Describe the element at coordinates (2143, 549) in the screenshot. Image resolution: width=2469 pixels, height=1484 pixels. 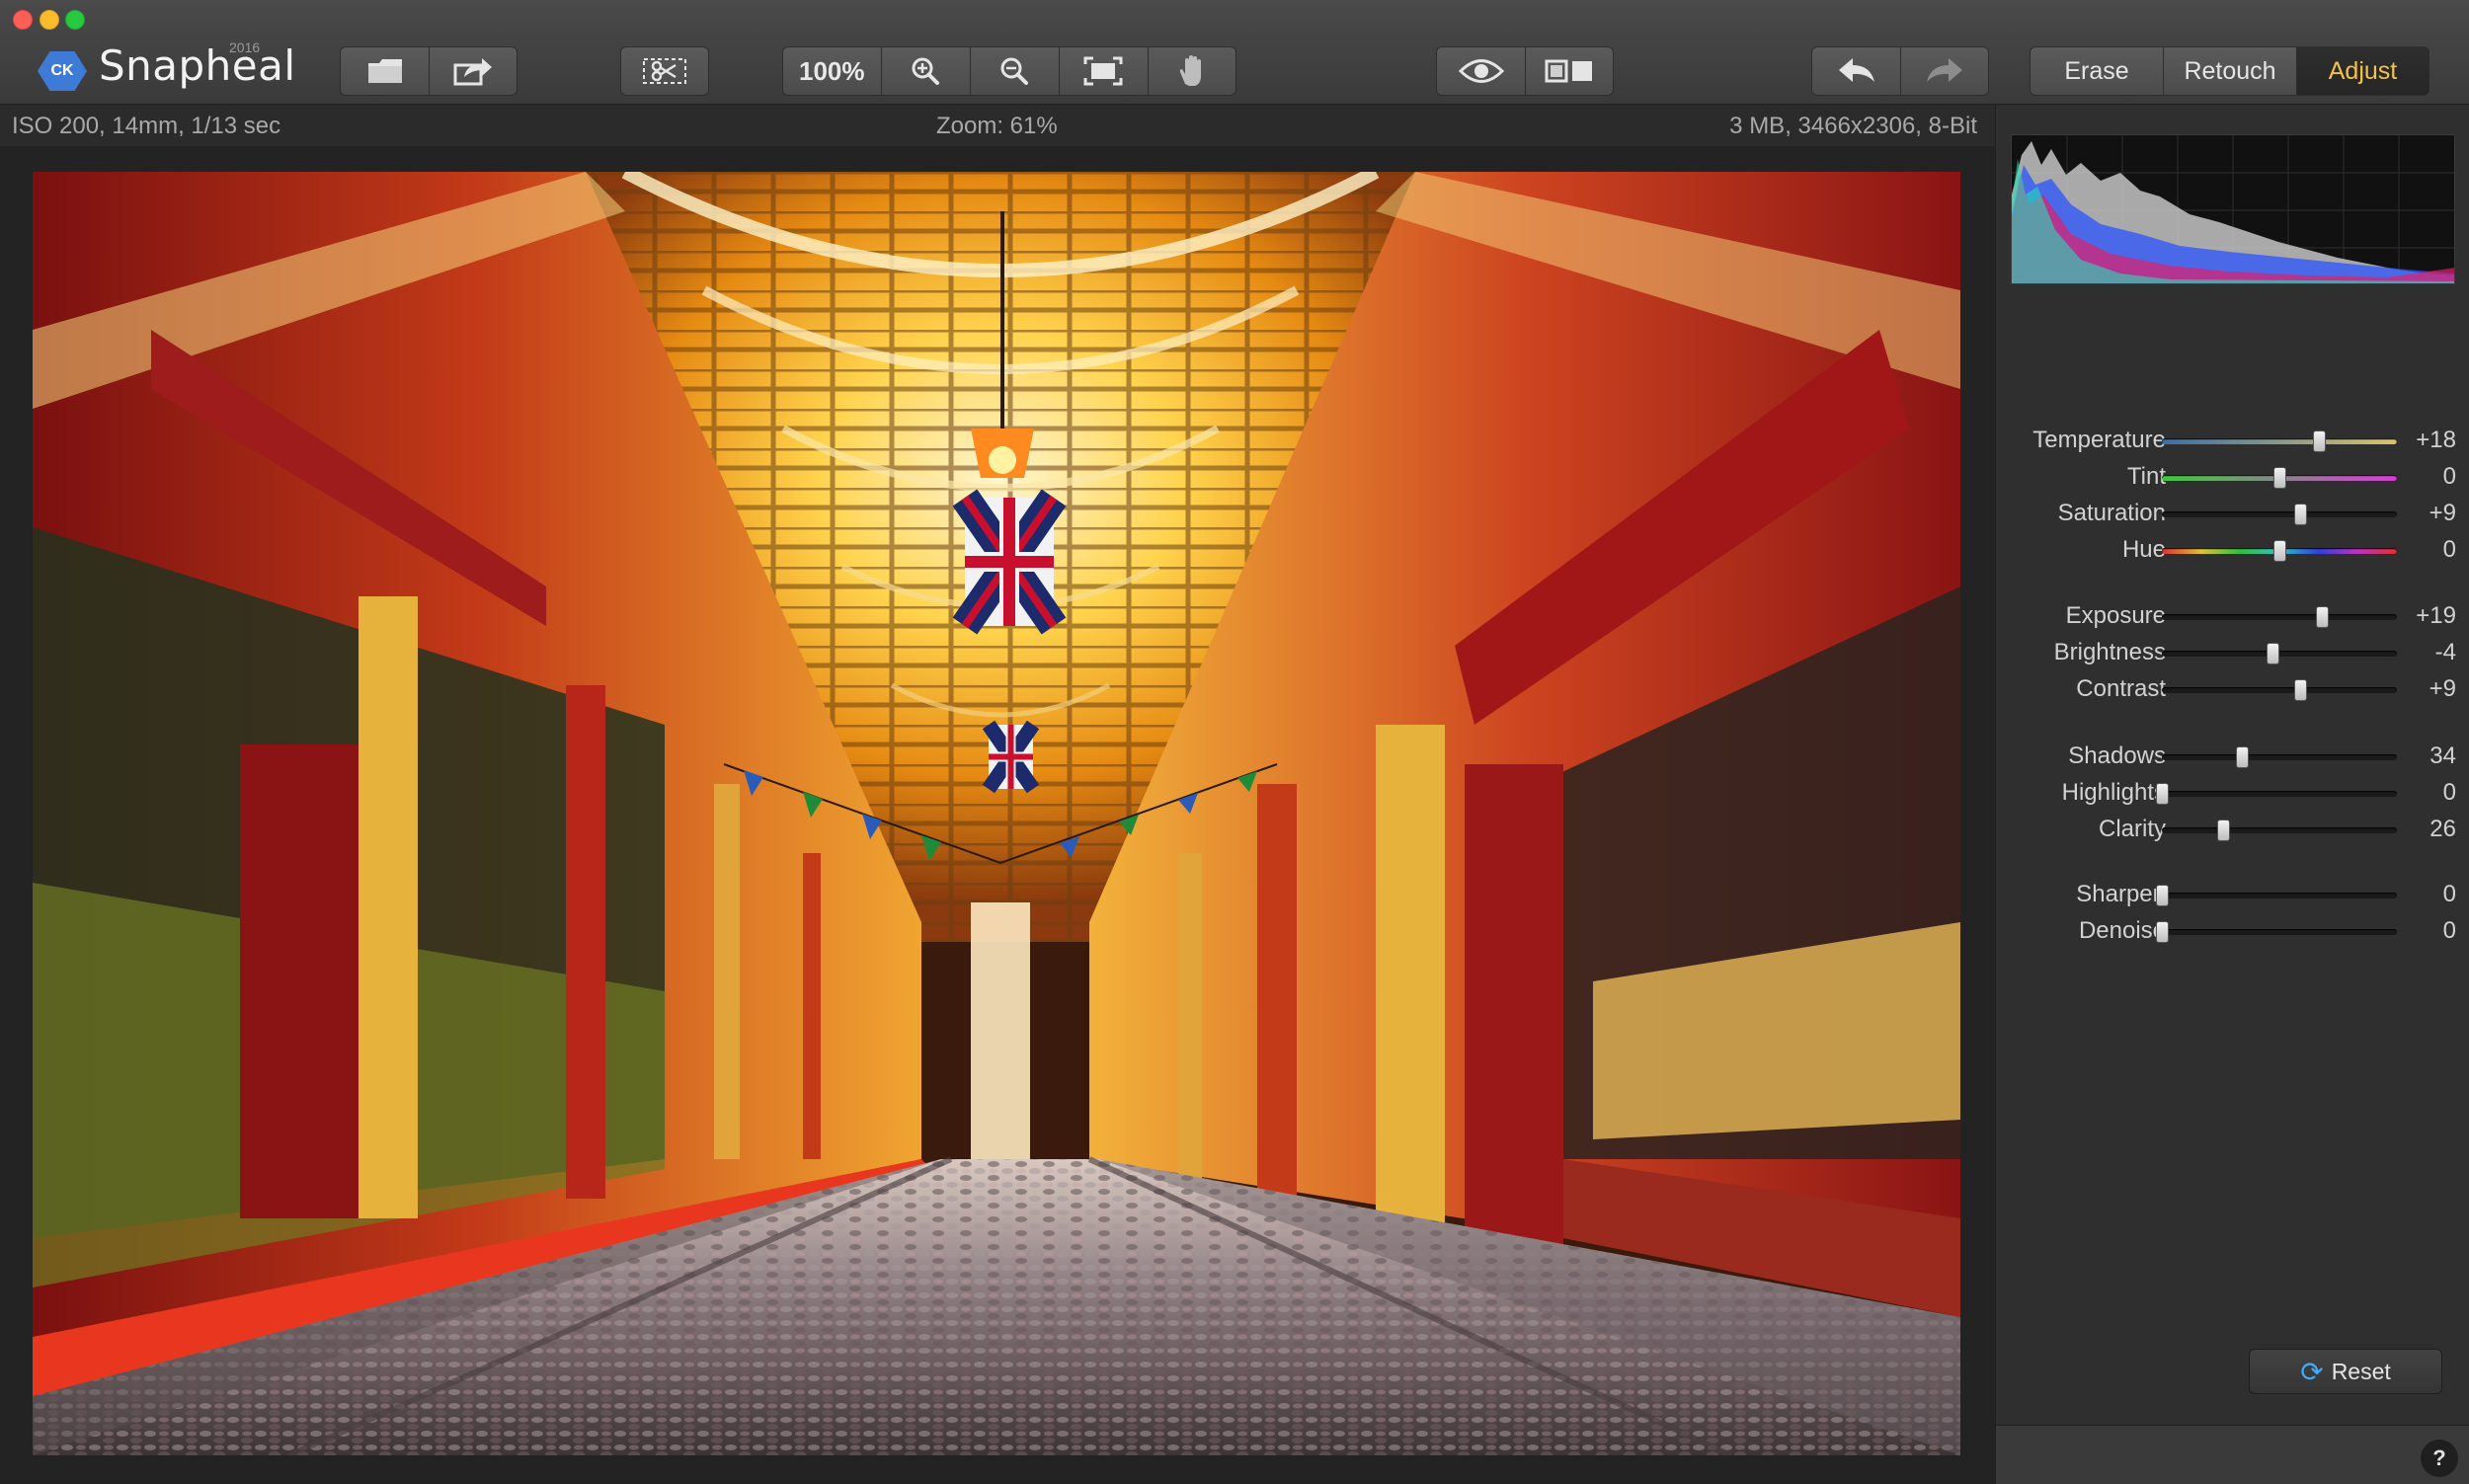
I see `hue-label: Hue` at that location.